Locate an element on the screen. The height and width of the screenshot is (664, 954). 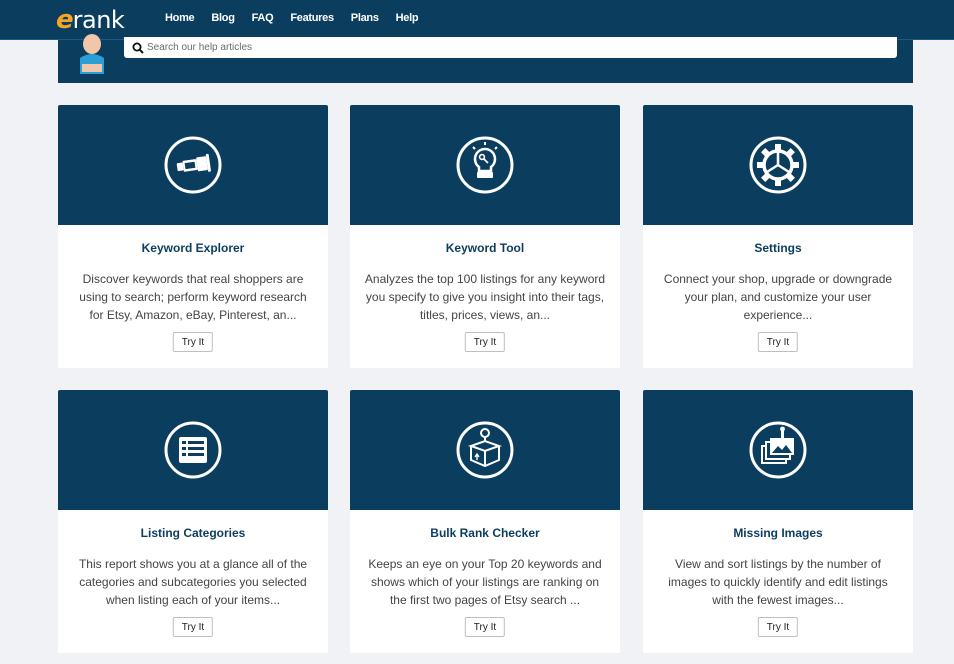
box-search-icon is located at coordinates (485, 450).